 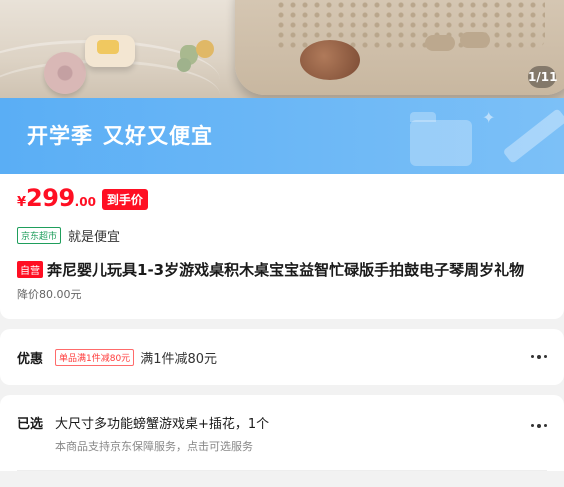 What do you see at coordinates (286, 270) in the screenshot?
I see `product-title: 奔尼婴儿玩具1-3岁游戏桌积木桌宝宝益智忙碌版手拍鼓电子琴周岁礼物` at bounding box center [286, 270].